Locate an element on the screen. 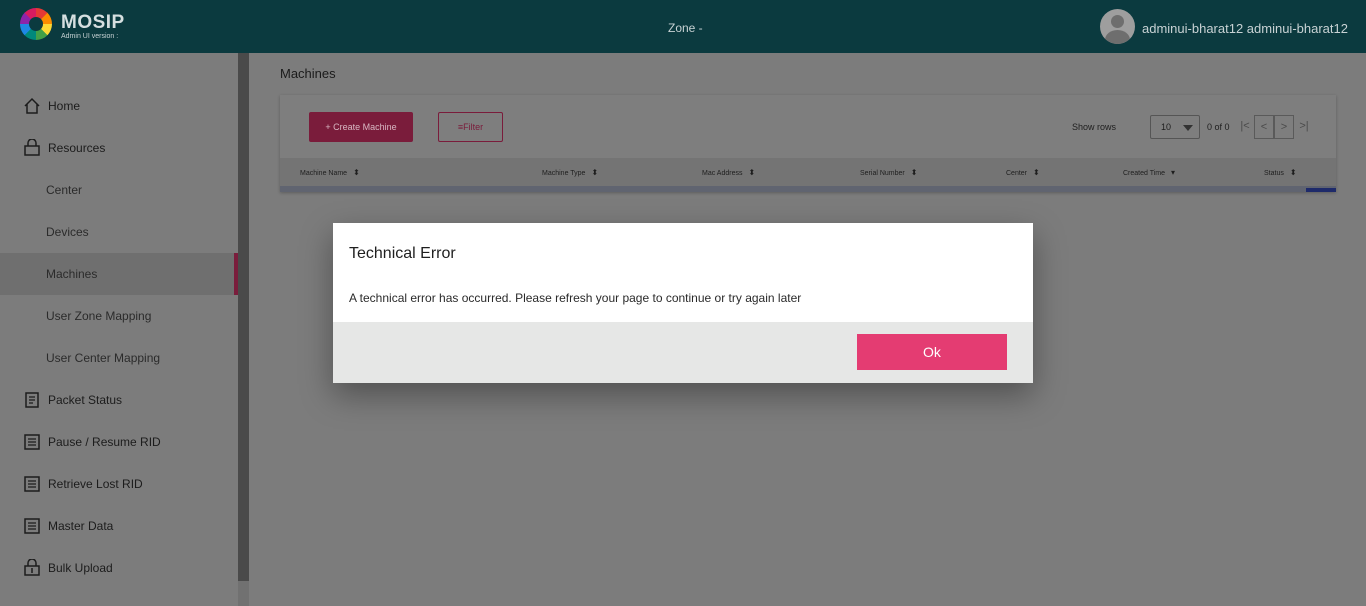 The height and width of the screenshot is (606, 1366). sidebar-item-resources: Resources is located at coordinates (119, 148).